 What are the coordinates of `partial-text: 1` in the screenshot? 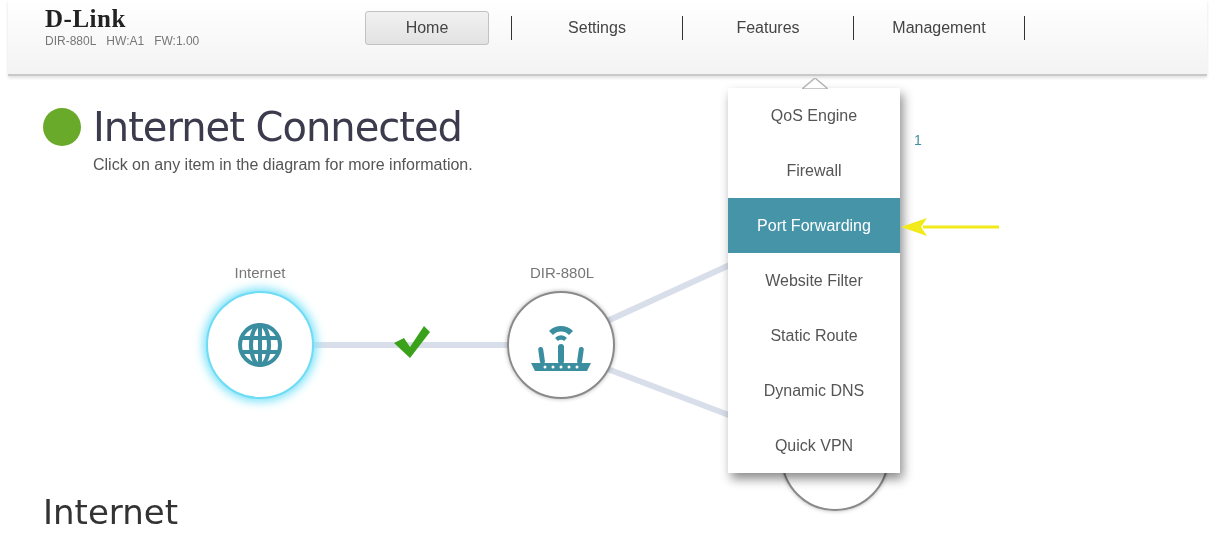 It's located at (918, 140).